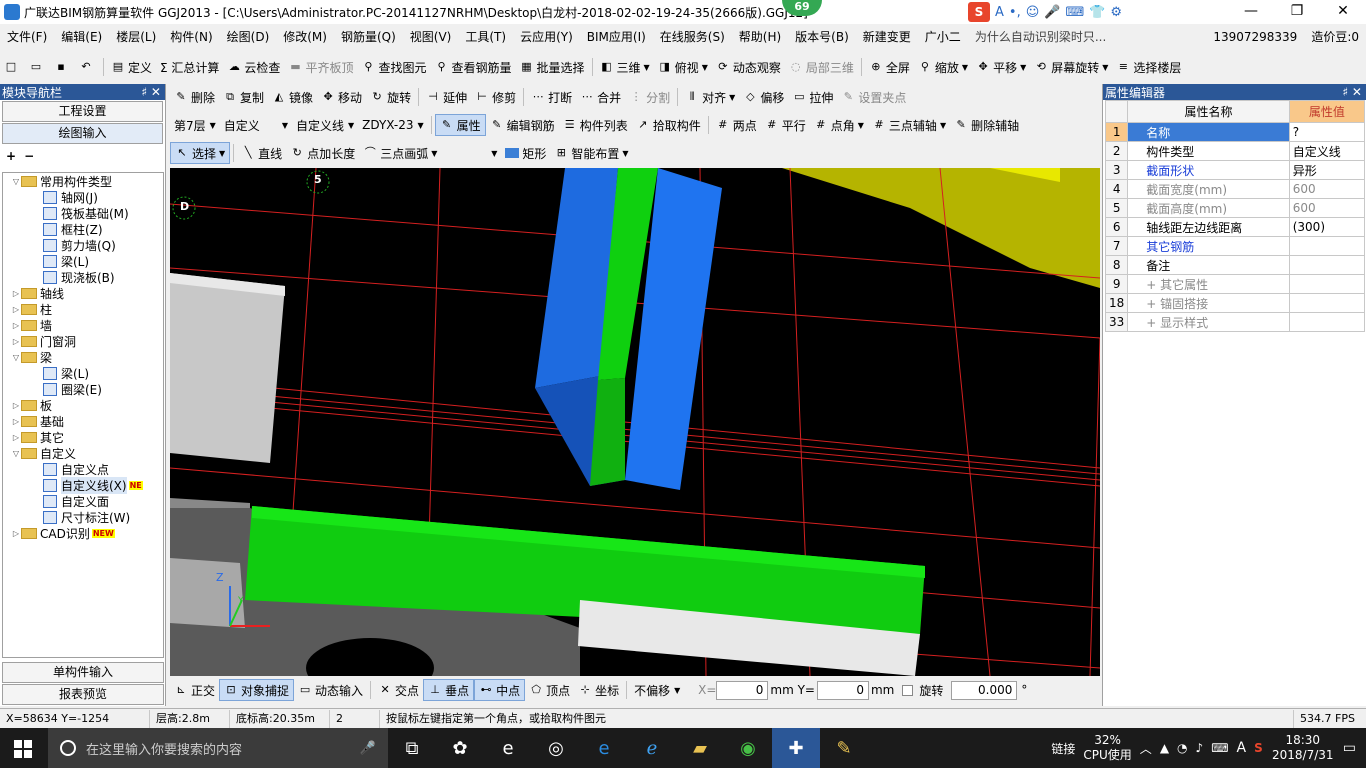 The height and width of the screenshot is (768, 1366). Describe the element at coordinates (195, 125) in the screenshot. I see `floor-select: 第7层 ▼` at that location.